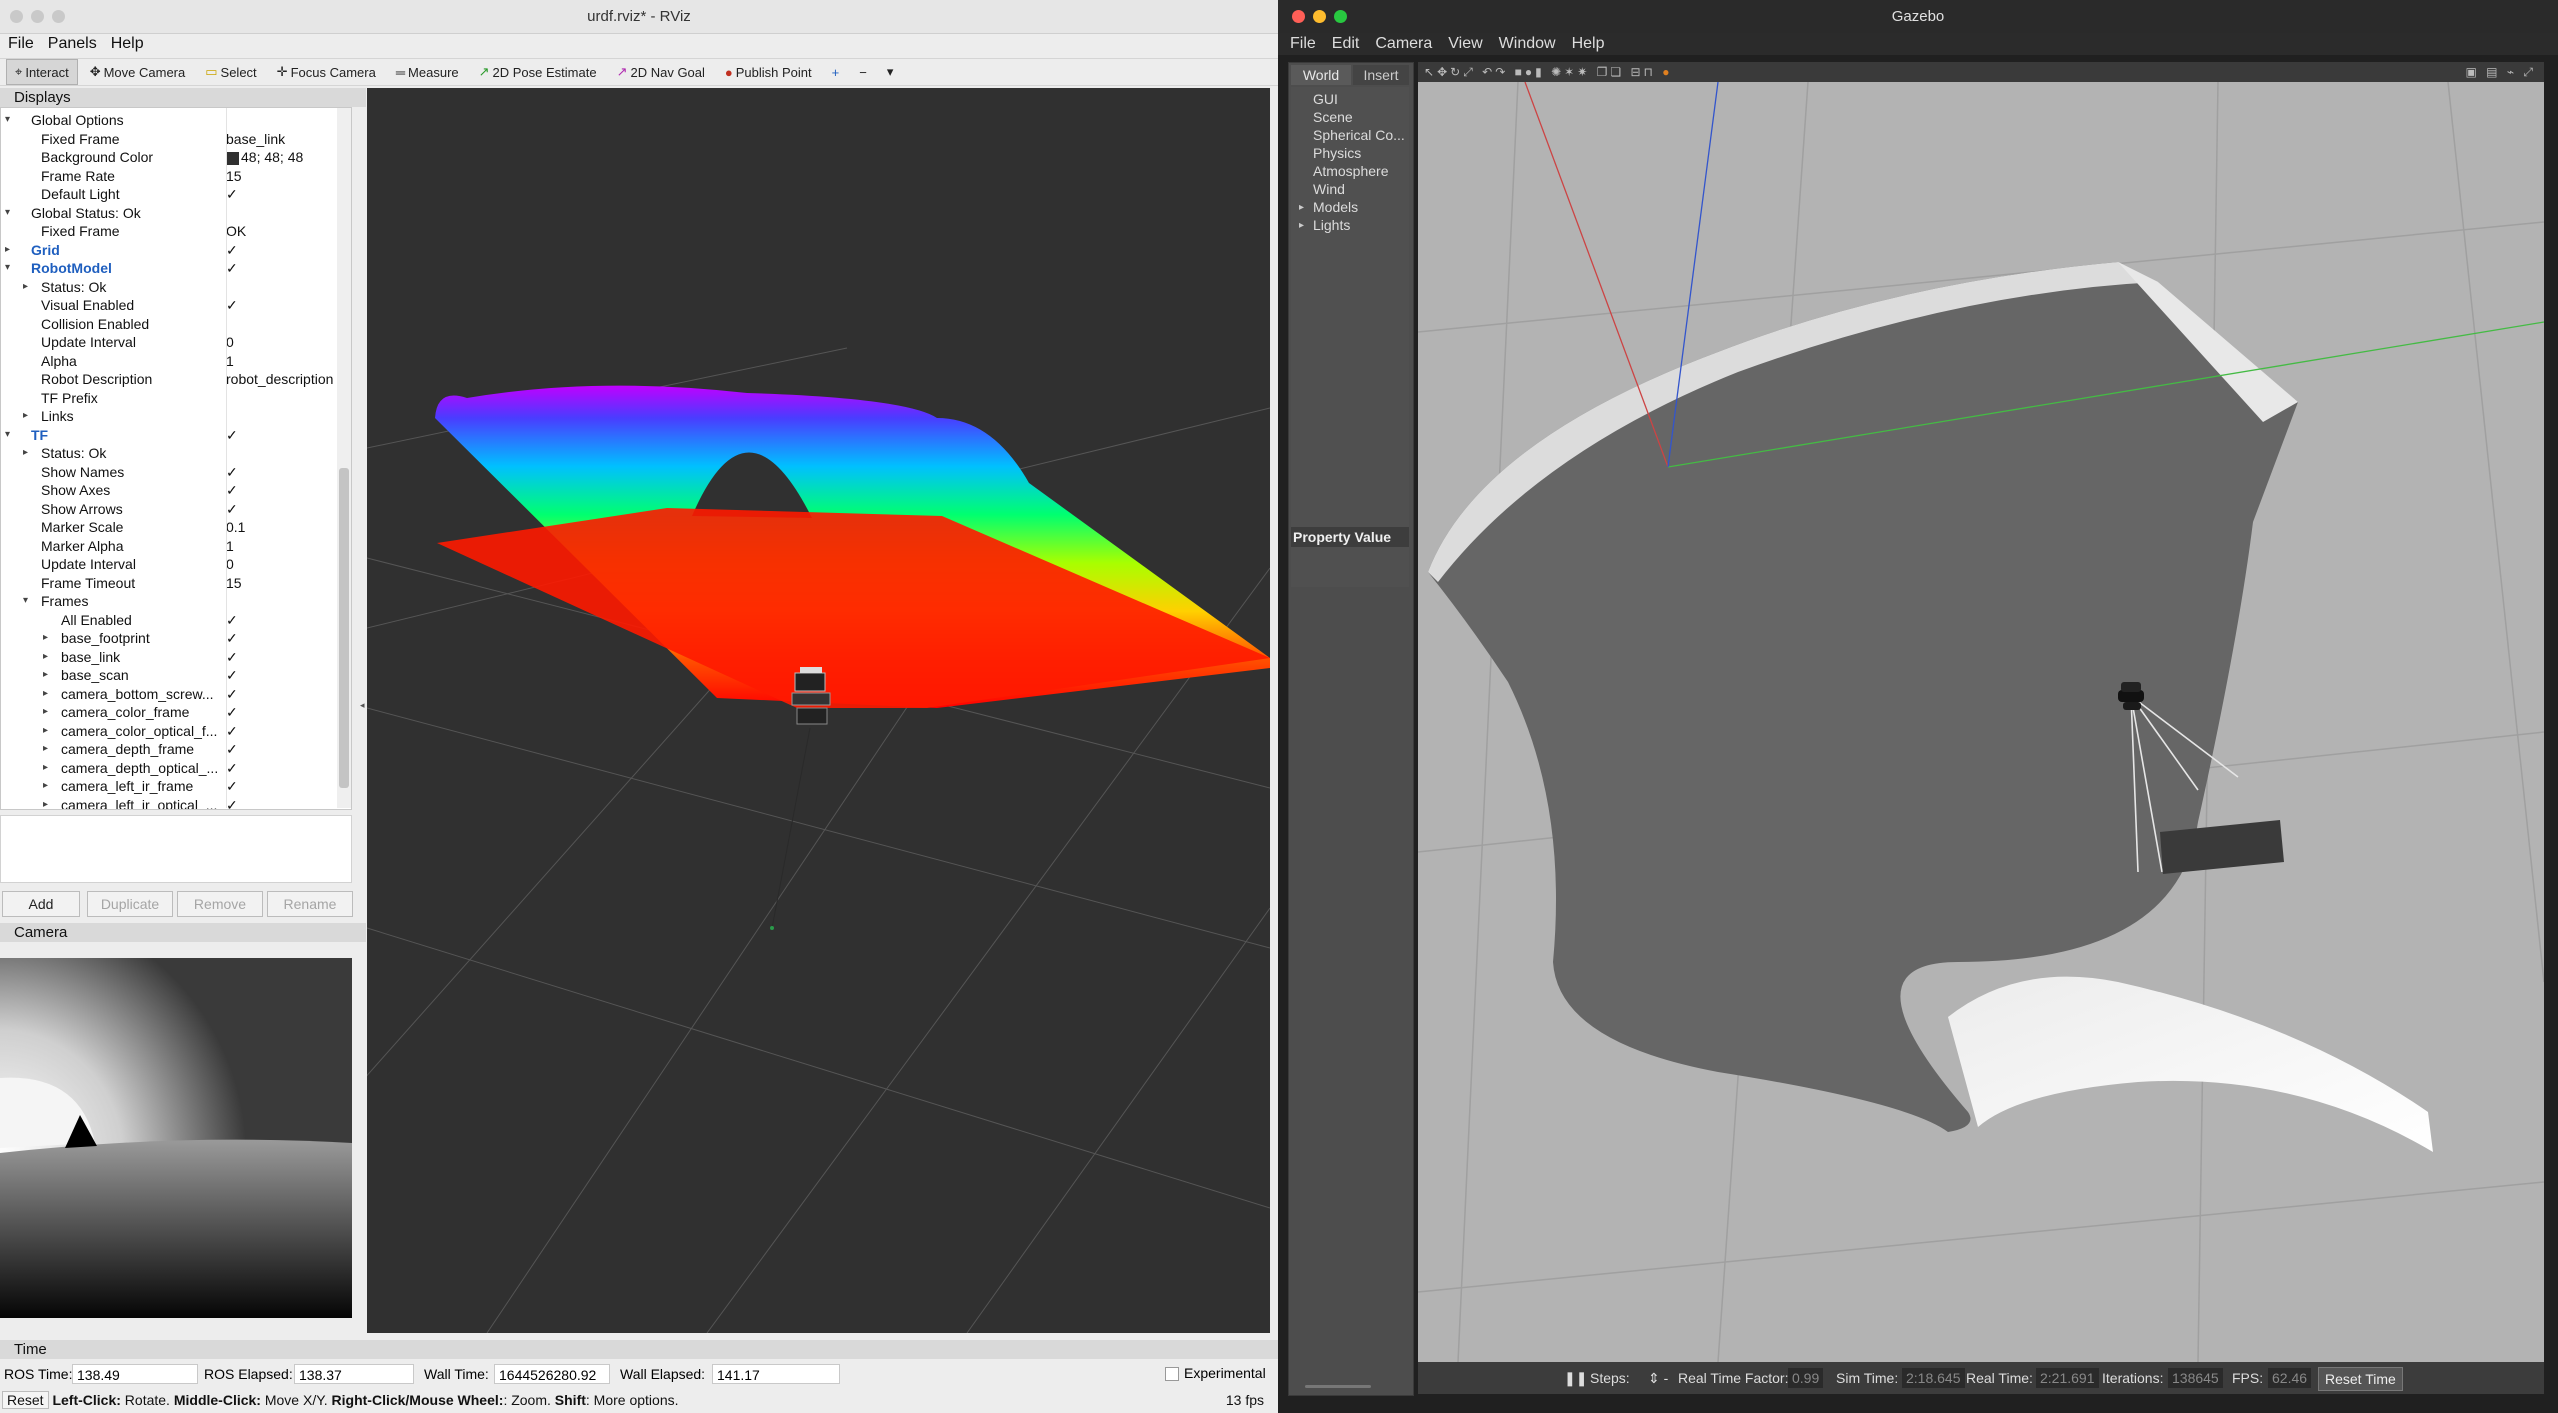  I want to click on menu-panels: Panels, so click(72, 44).